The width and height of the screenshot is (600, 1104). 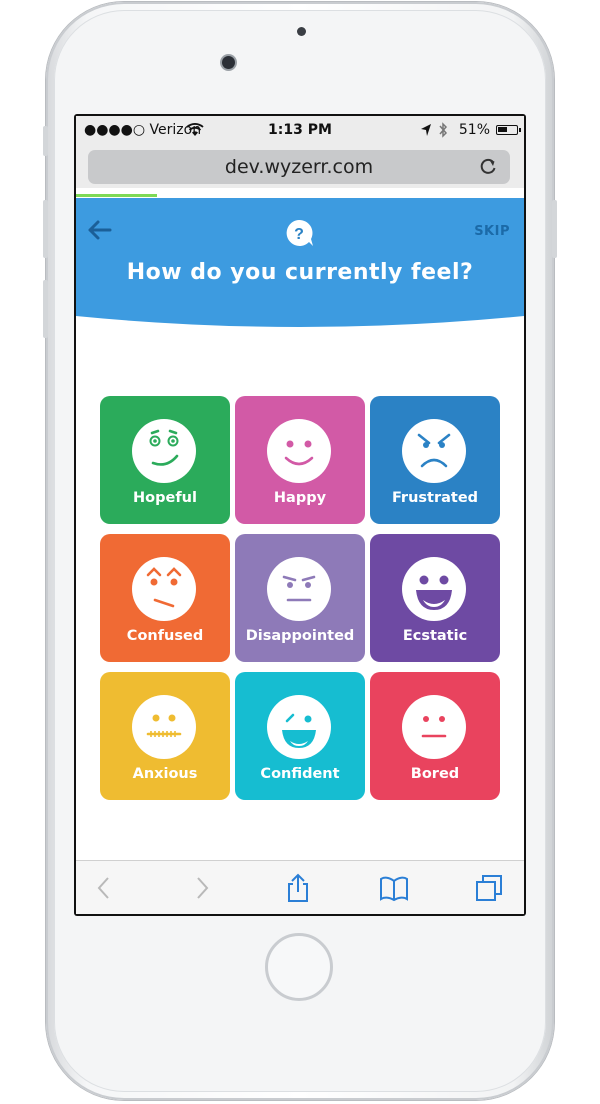 I want to click on home-button, so click(x=299, y=967).